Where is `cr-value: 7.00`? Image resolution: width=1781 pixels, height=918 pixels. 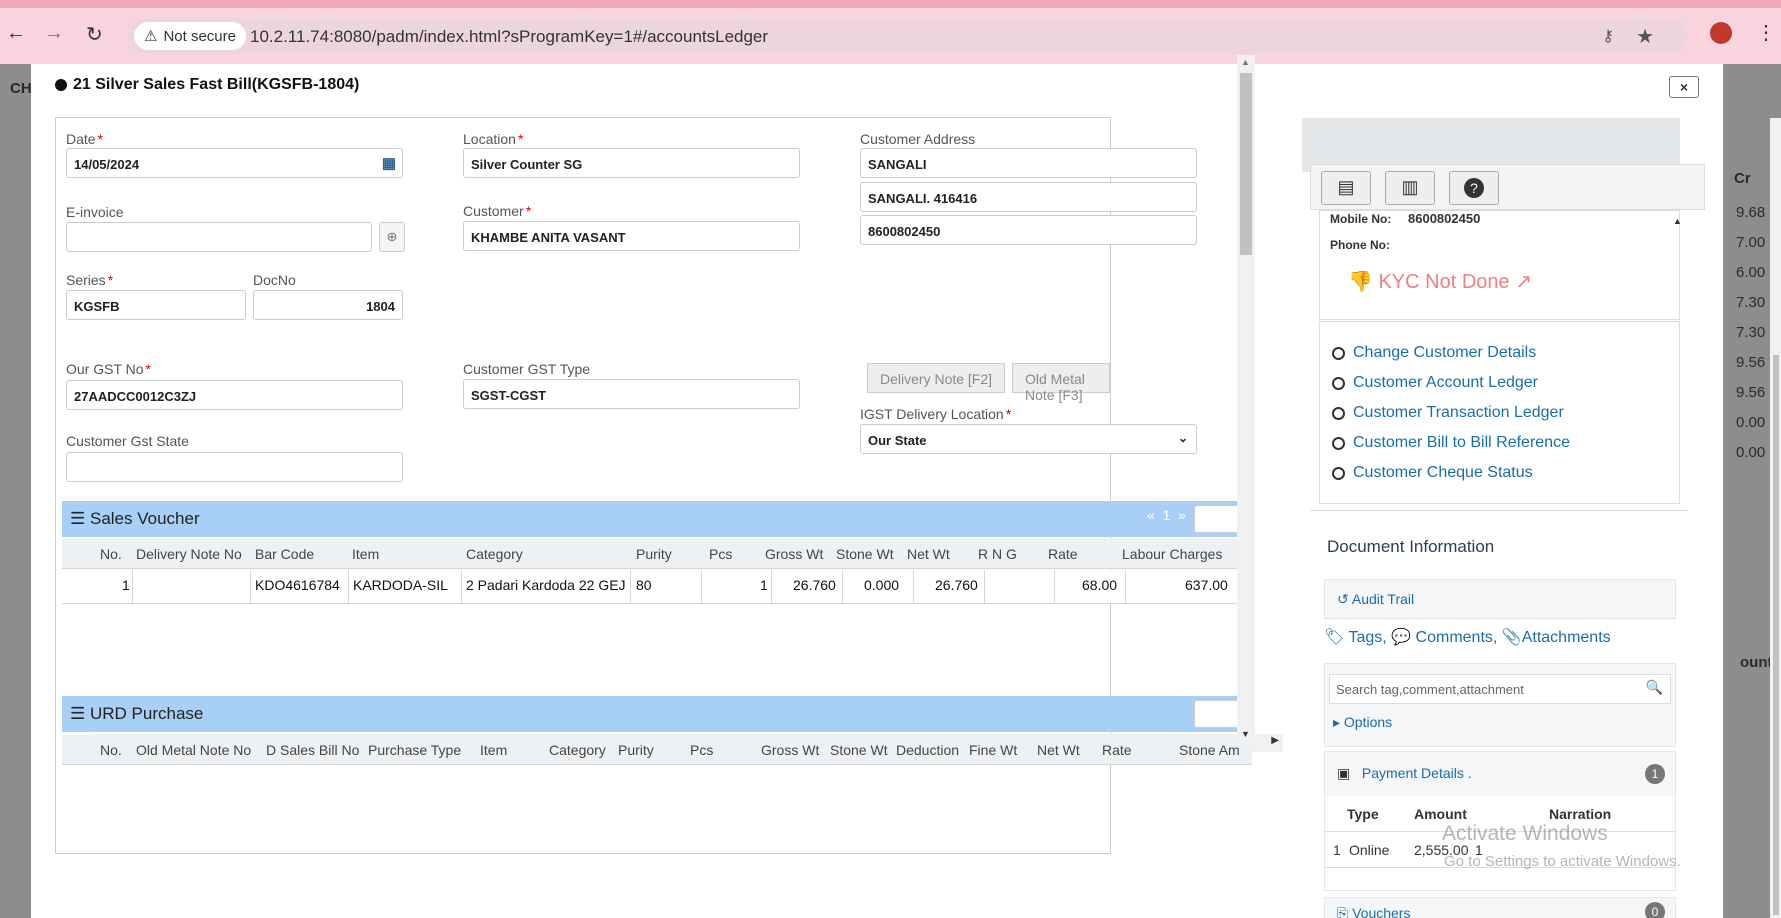
cr-value: 7.00 is located at coordinates (1751, 242).